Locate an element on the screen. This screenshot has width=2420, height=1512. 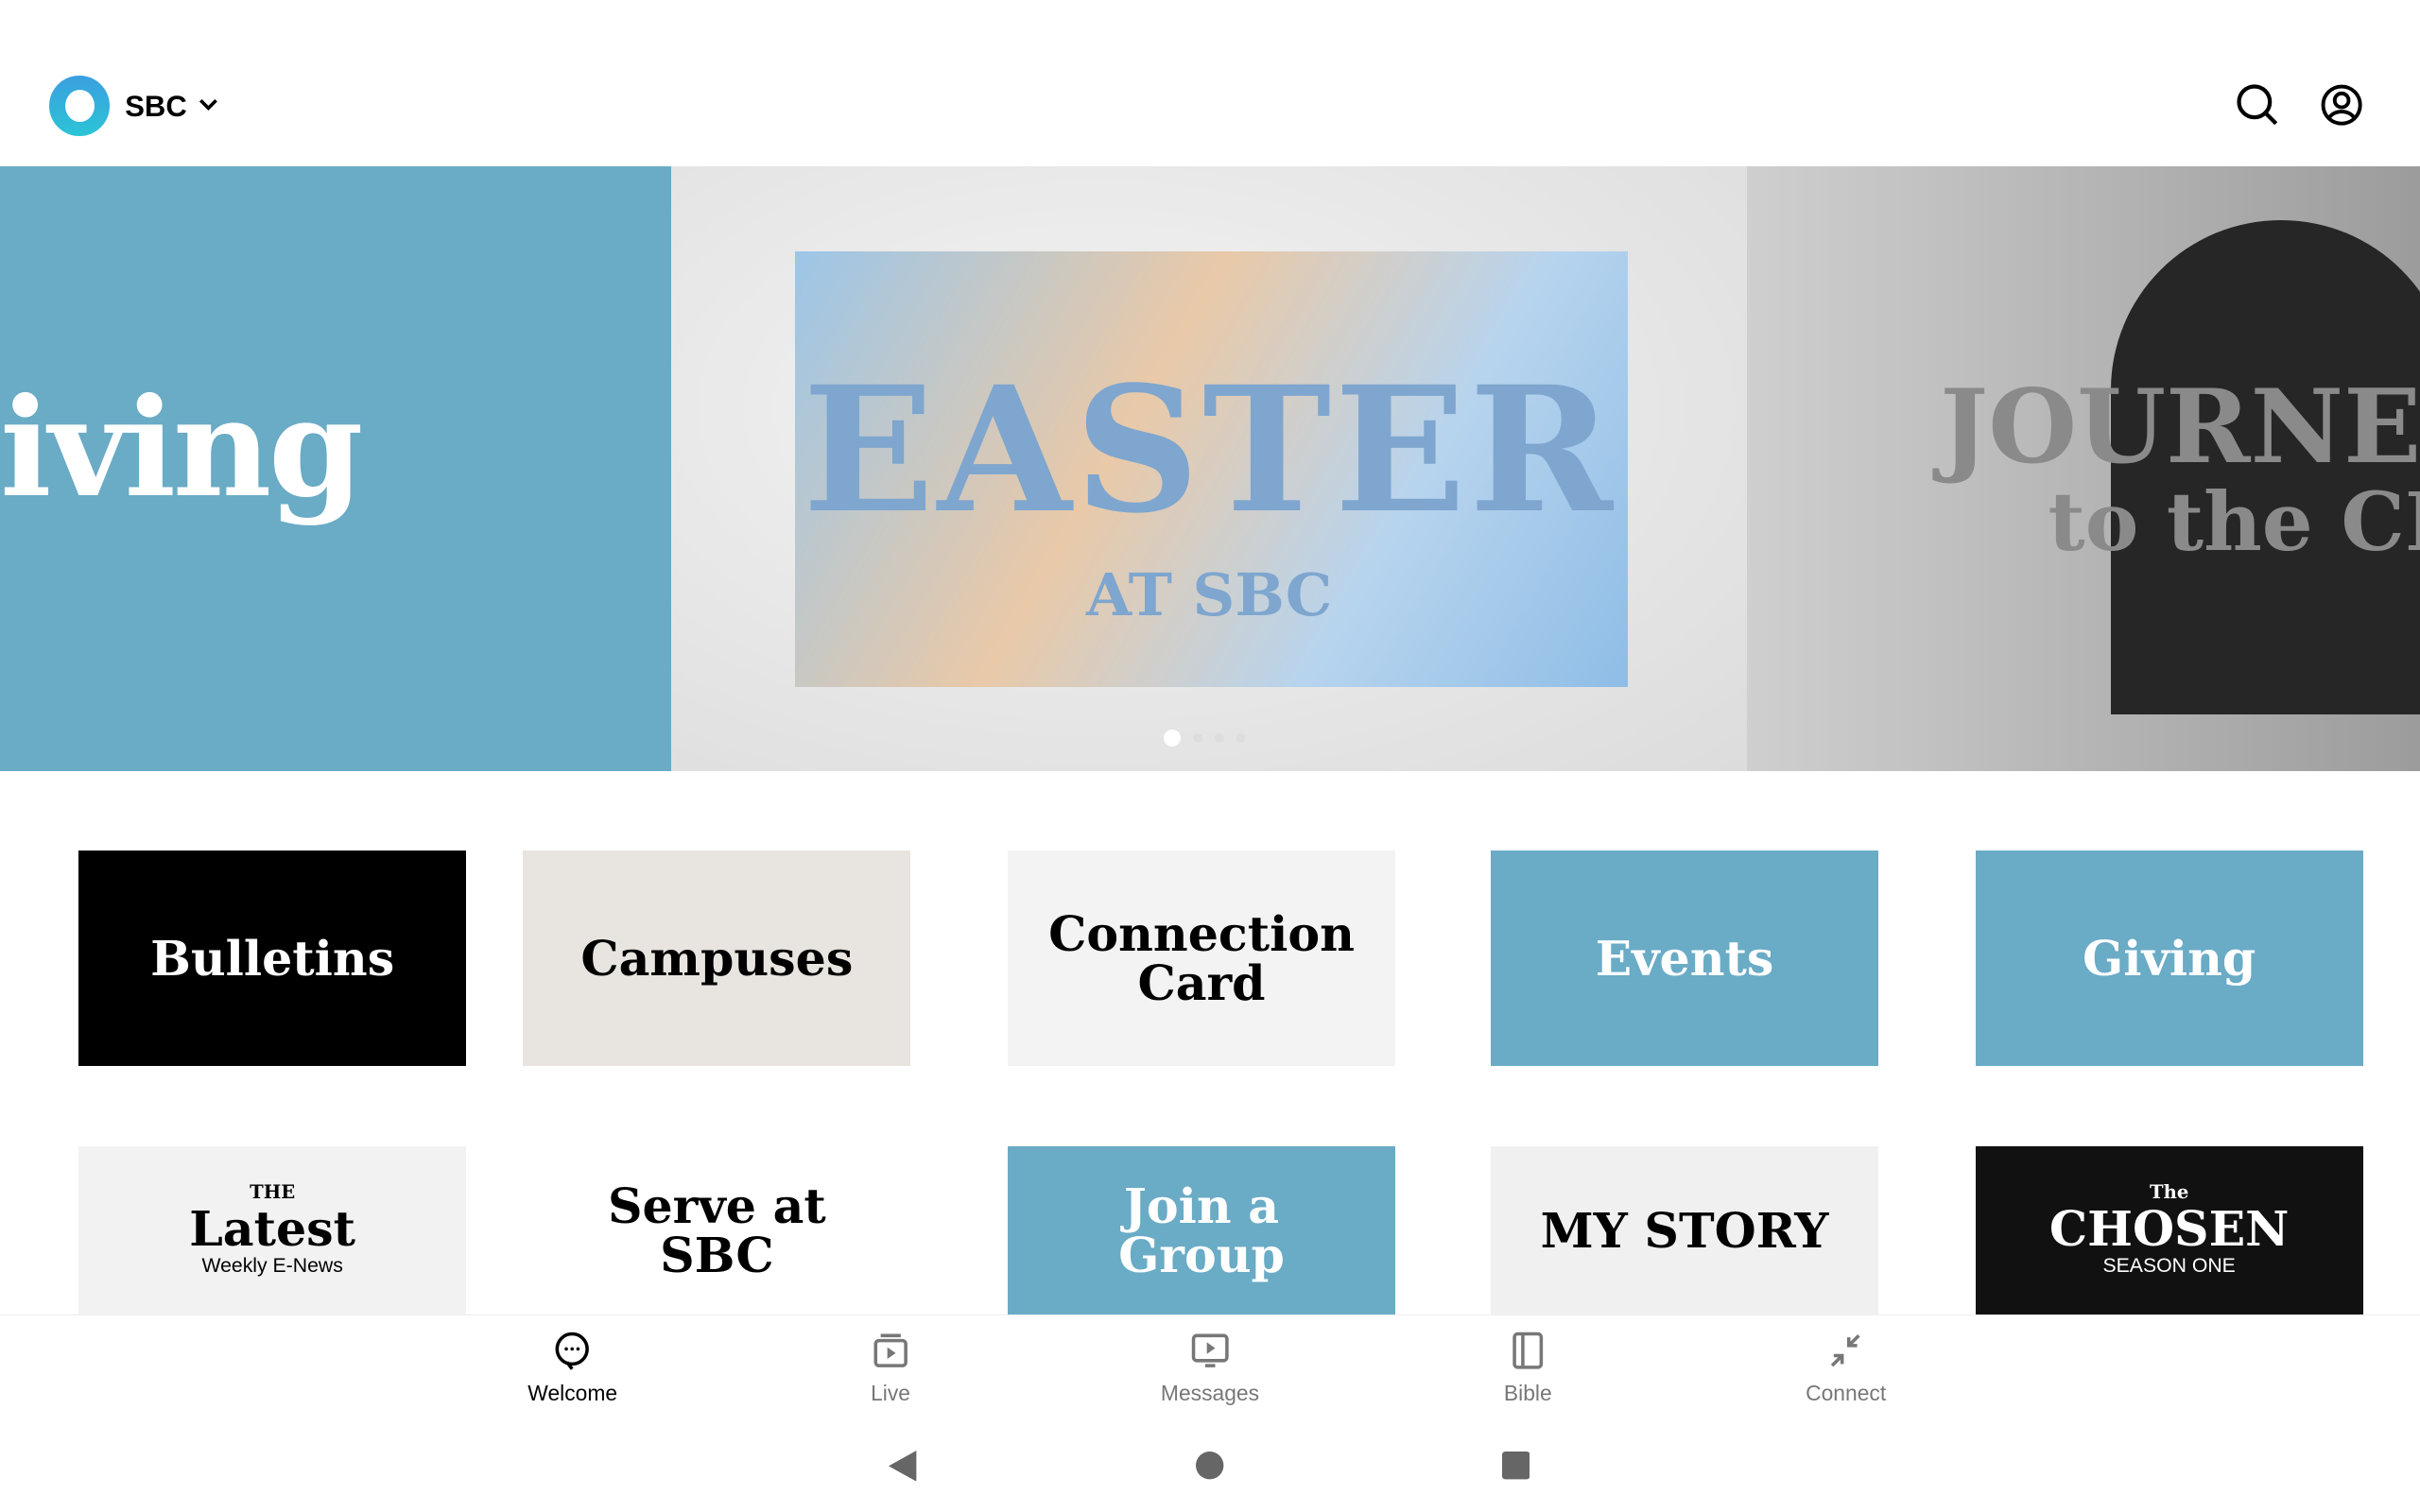
nav-messages: Messages is located at coordinates (1210, 1368).